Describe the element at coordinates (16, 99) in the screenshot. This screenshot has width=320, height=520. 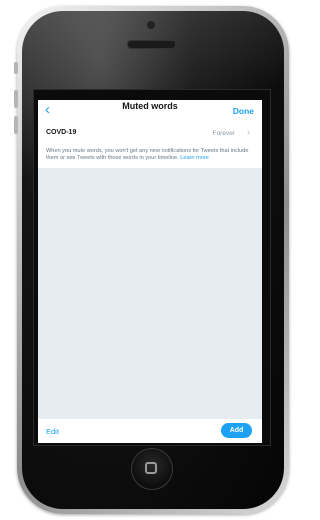
I see `volume-up-button` at that location.